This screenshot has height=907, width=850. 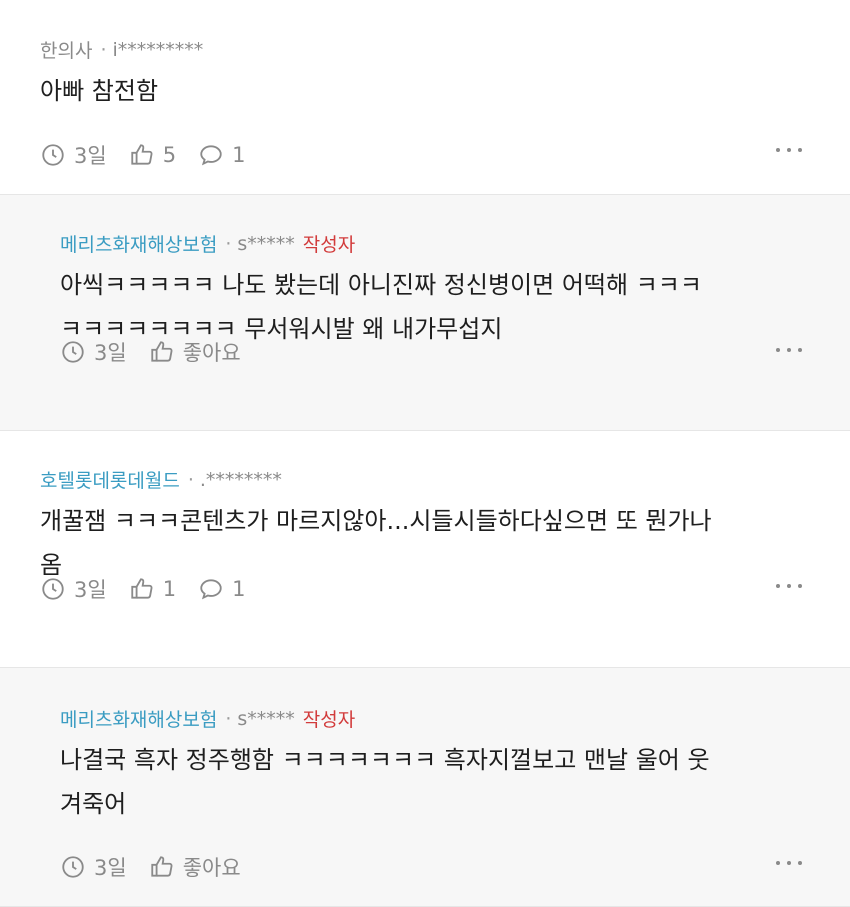 What do you see at coordinates (425, 49) in the screenshot?
I see `comment-header: 한의사 · i*********` at bounding box center [425, 49].